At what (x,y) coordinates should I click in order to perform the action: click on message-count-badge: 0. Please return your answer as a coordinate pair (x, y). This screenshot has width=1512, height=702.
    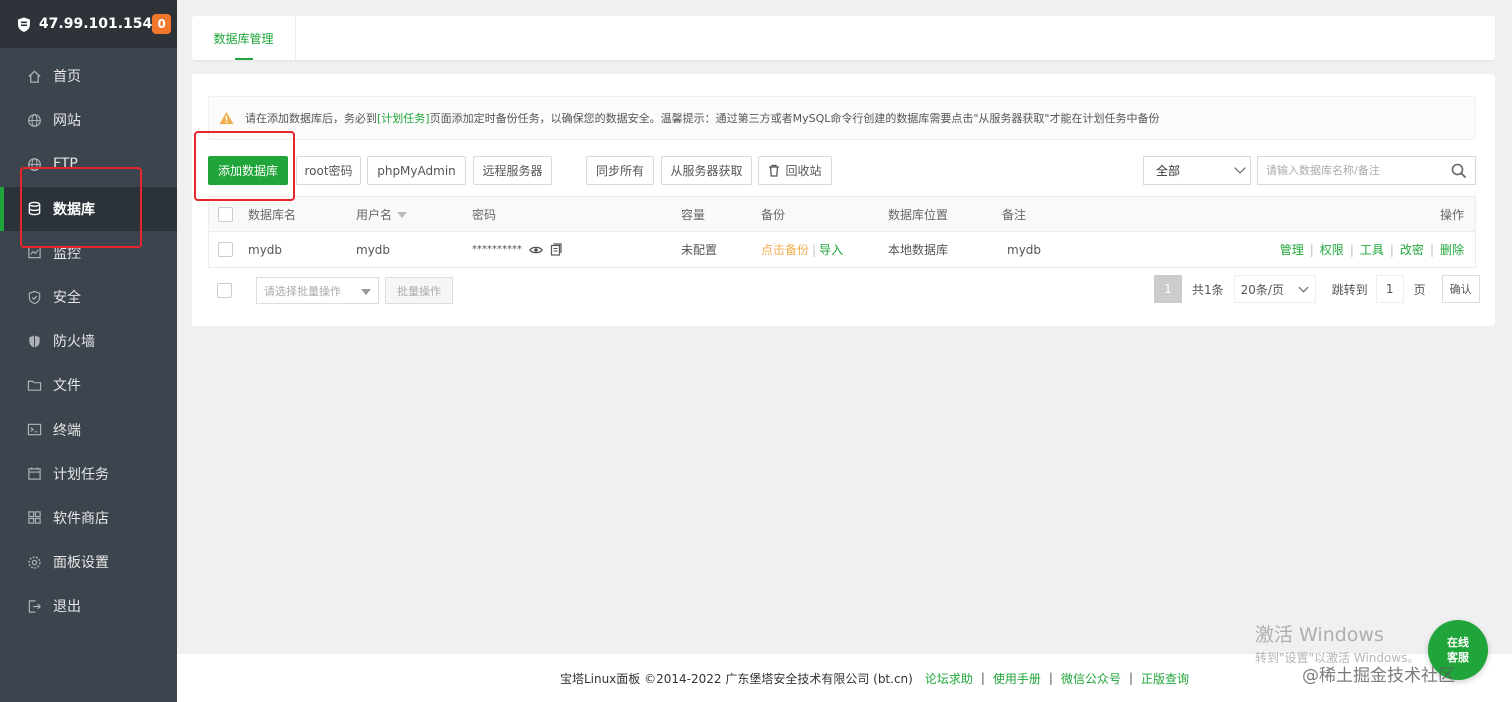
    Looking at the image, I should click on (161, 24).